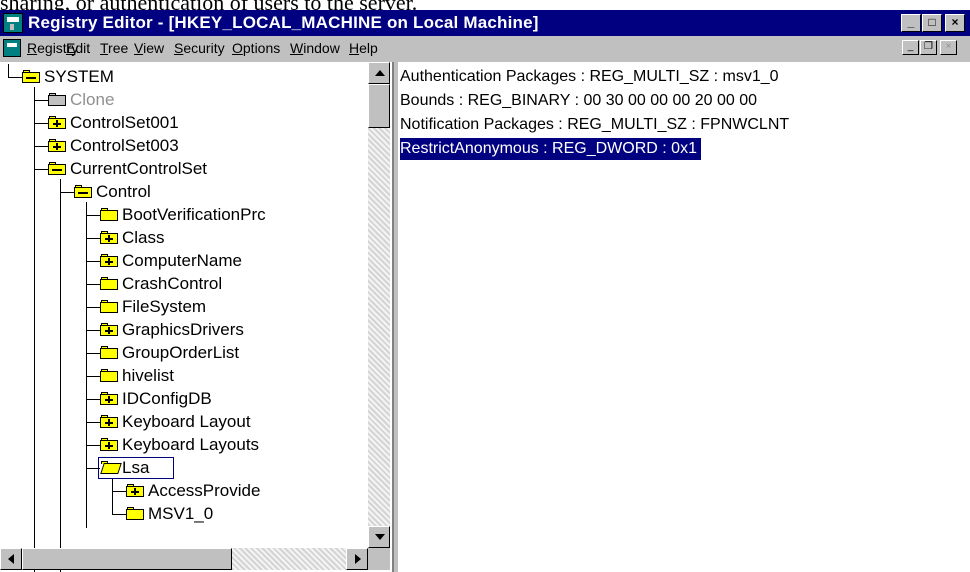 This screenshot has height=572, width=970. I want to click on scroll-right-button, so click(357, 559).